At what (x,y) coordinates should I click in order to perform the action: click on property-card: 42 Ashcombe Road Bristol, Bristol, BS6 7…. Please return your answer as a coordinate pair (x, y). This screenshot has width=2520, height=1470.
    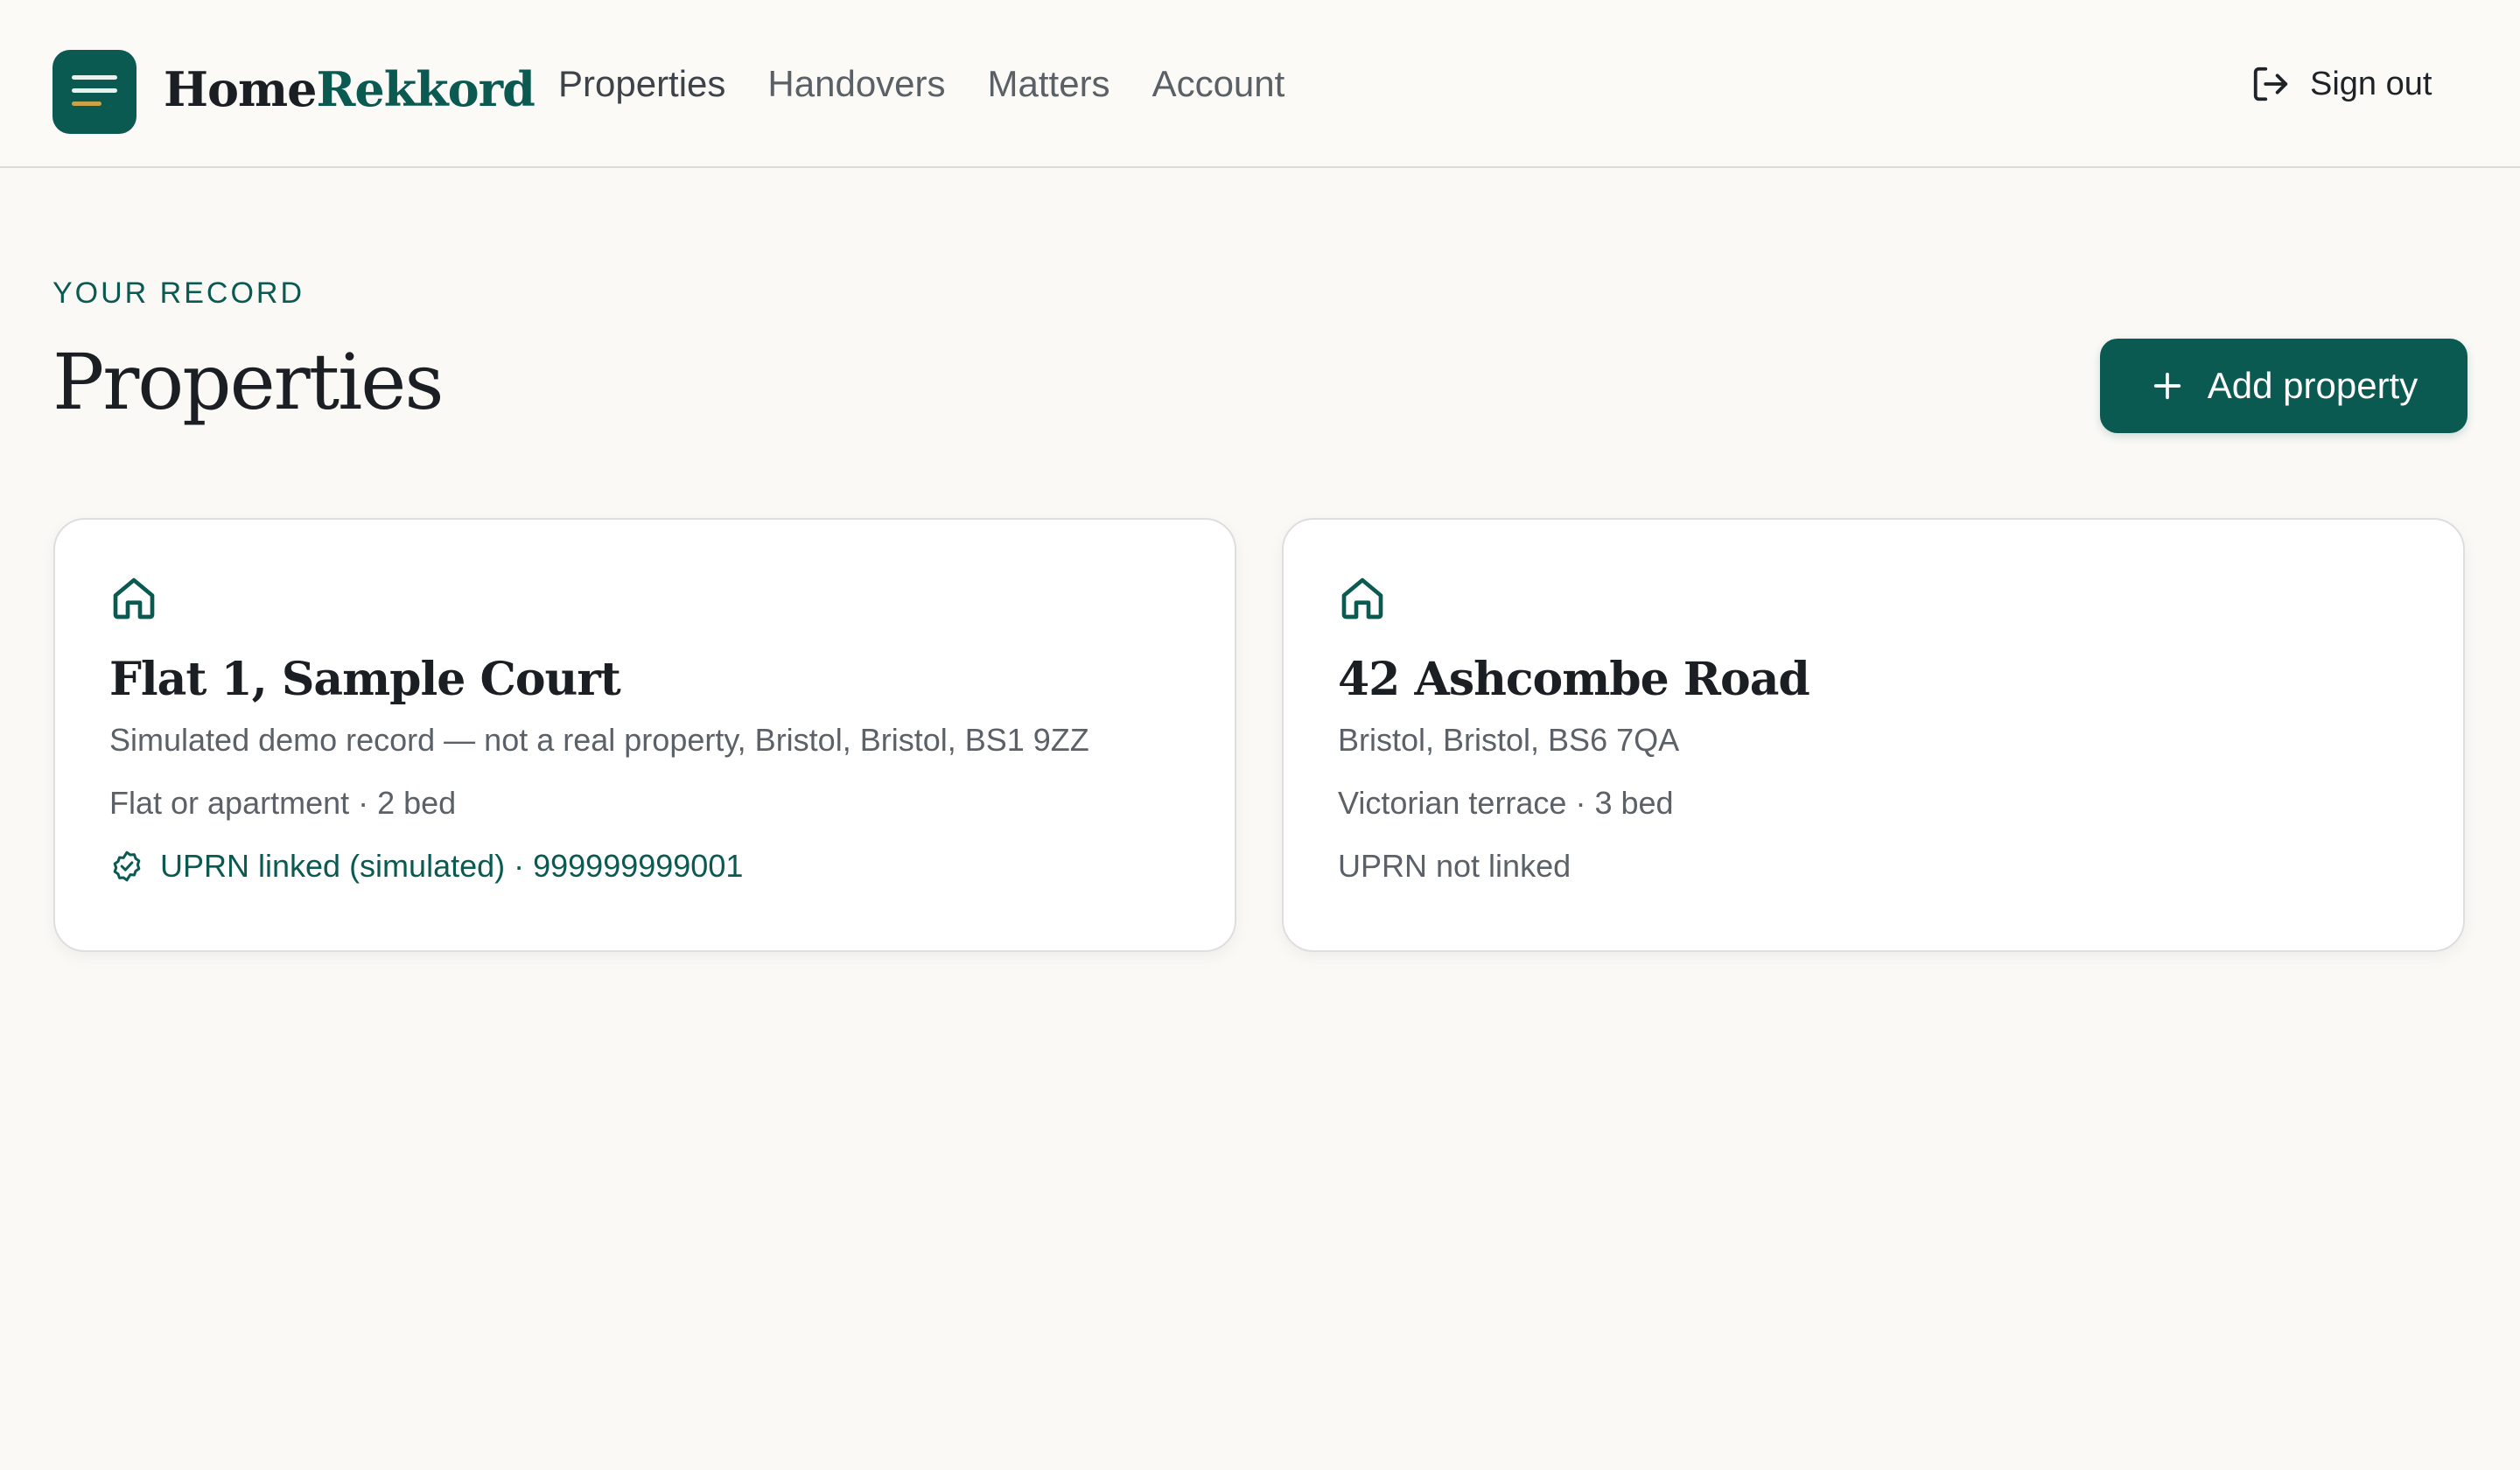
    Looking at the image, I should click on (1873, 735).